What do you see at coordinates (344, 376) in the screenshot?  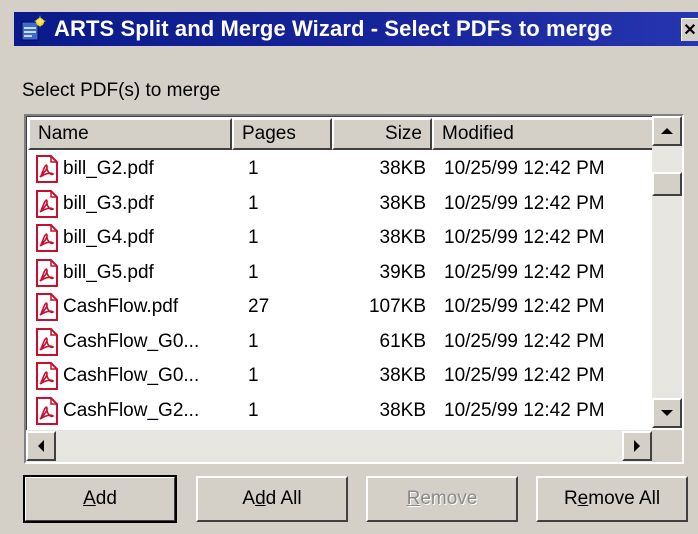 I see `table-row: CashFlow_G0... 1 38KB 10/25/99 12:42 PM` at bounding box center [344, 376].